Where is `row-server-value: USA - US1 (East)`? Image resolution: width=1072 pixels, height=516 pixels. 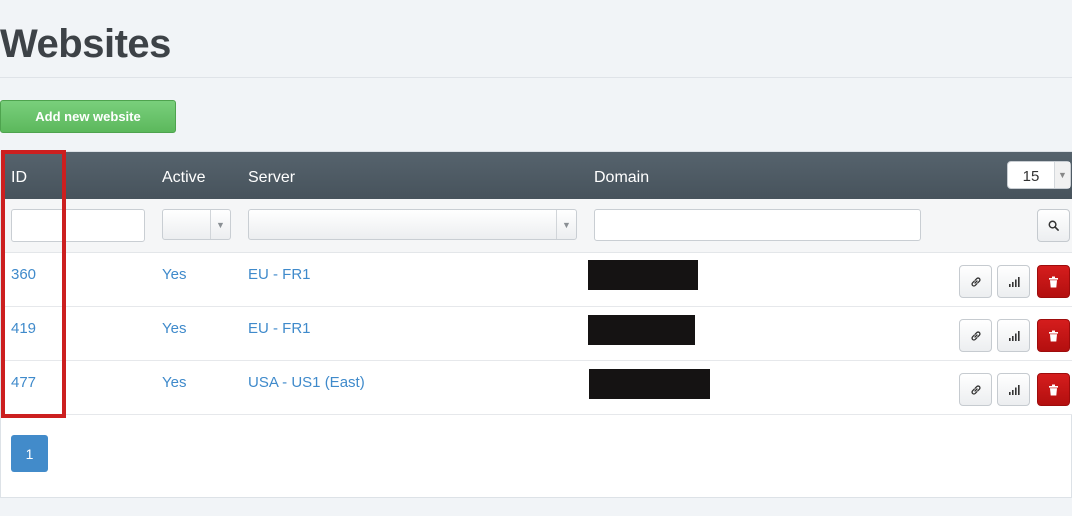
row-server-value: USA - US1 (East) is located at coordinates (306, 382).